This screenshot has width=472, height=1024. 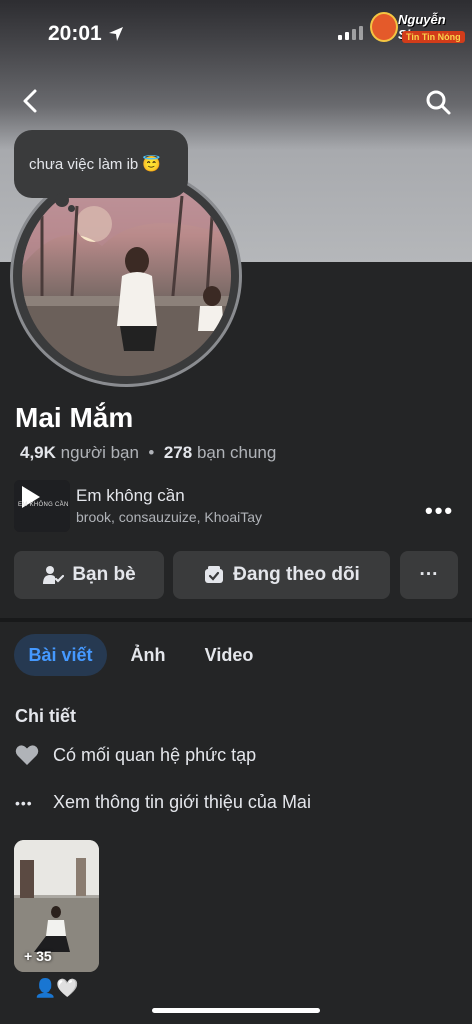 What do you see at coordinates (115, 34) in the screenshot?
I see `location-arrow-icon` at bounding box center [115, 34].